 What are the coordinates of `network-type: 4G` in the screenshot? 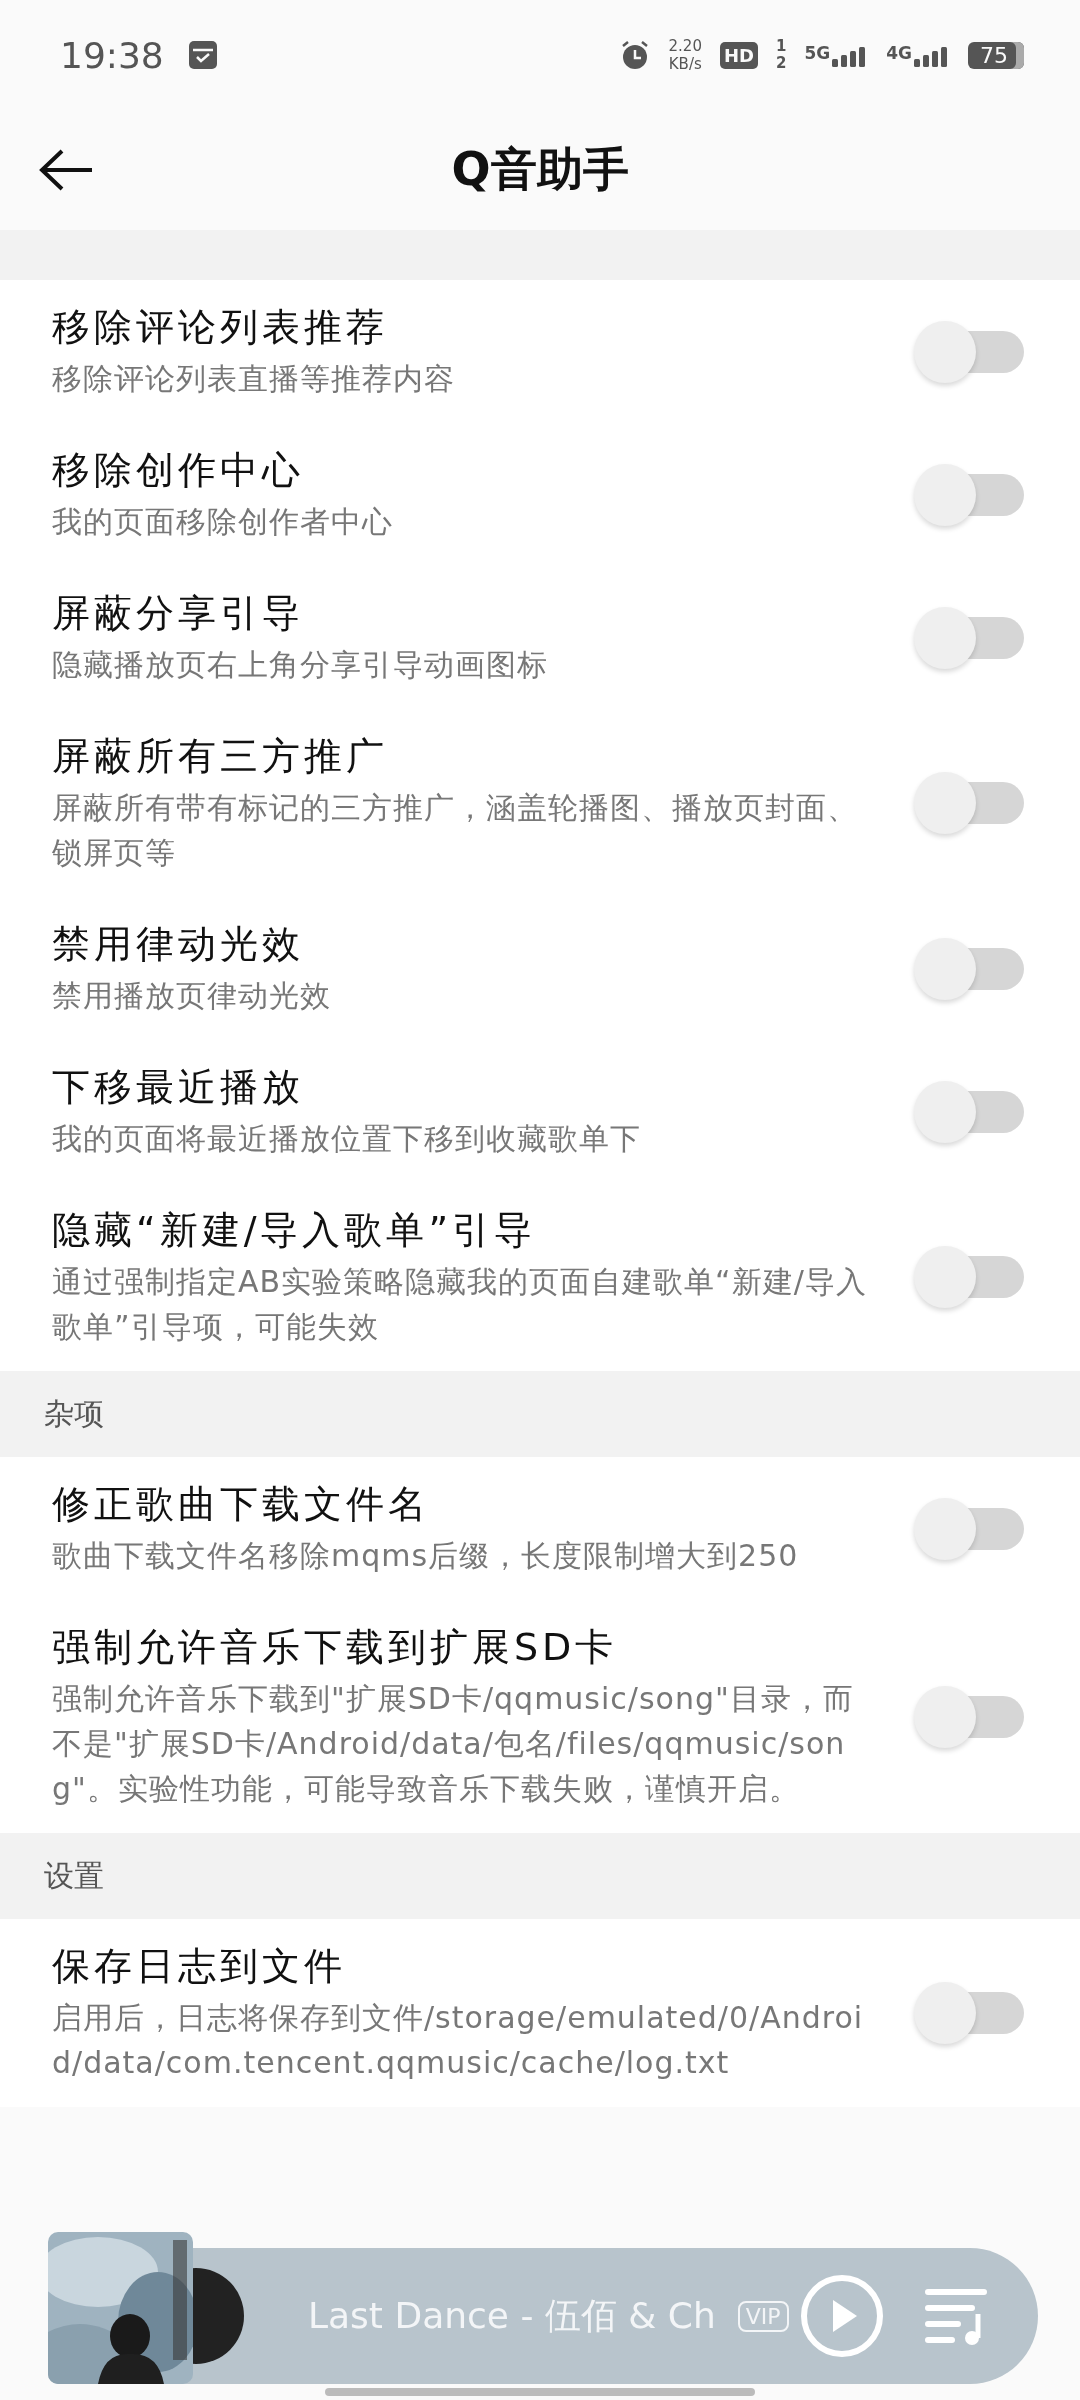 It's located at (899, 53).